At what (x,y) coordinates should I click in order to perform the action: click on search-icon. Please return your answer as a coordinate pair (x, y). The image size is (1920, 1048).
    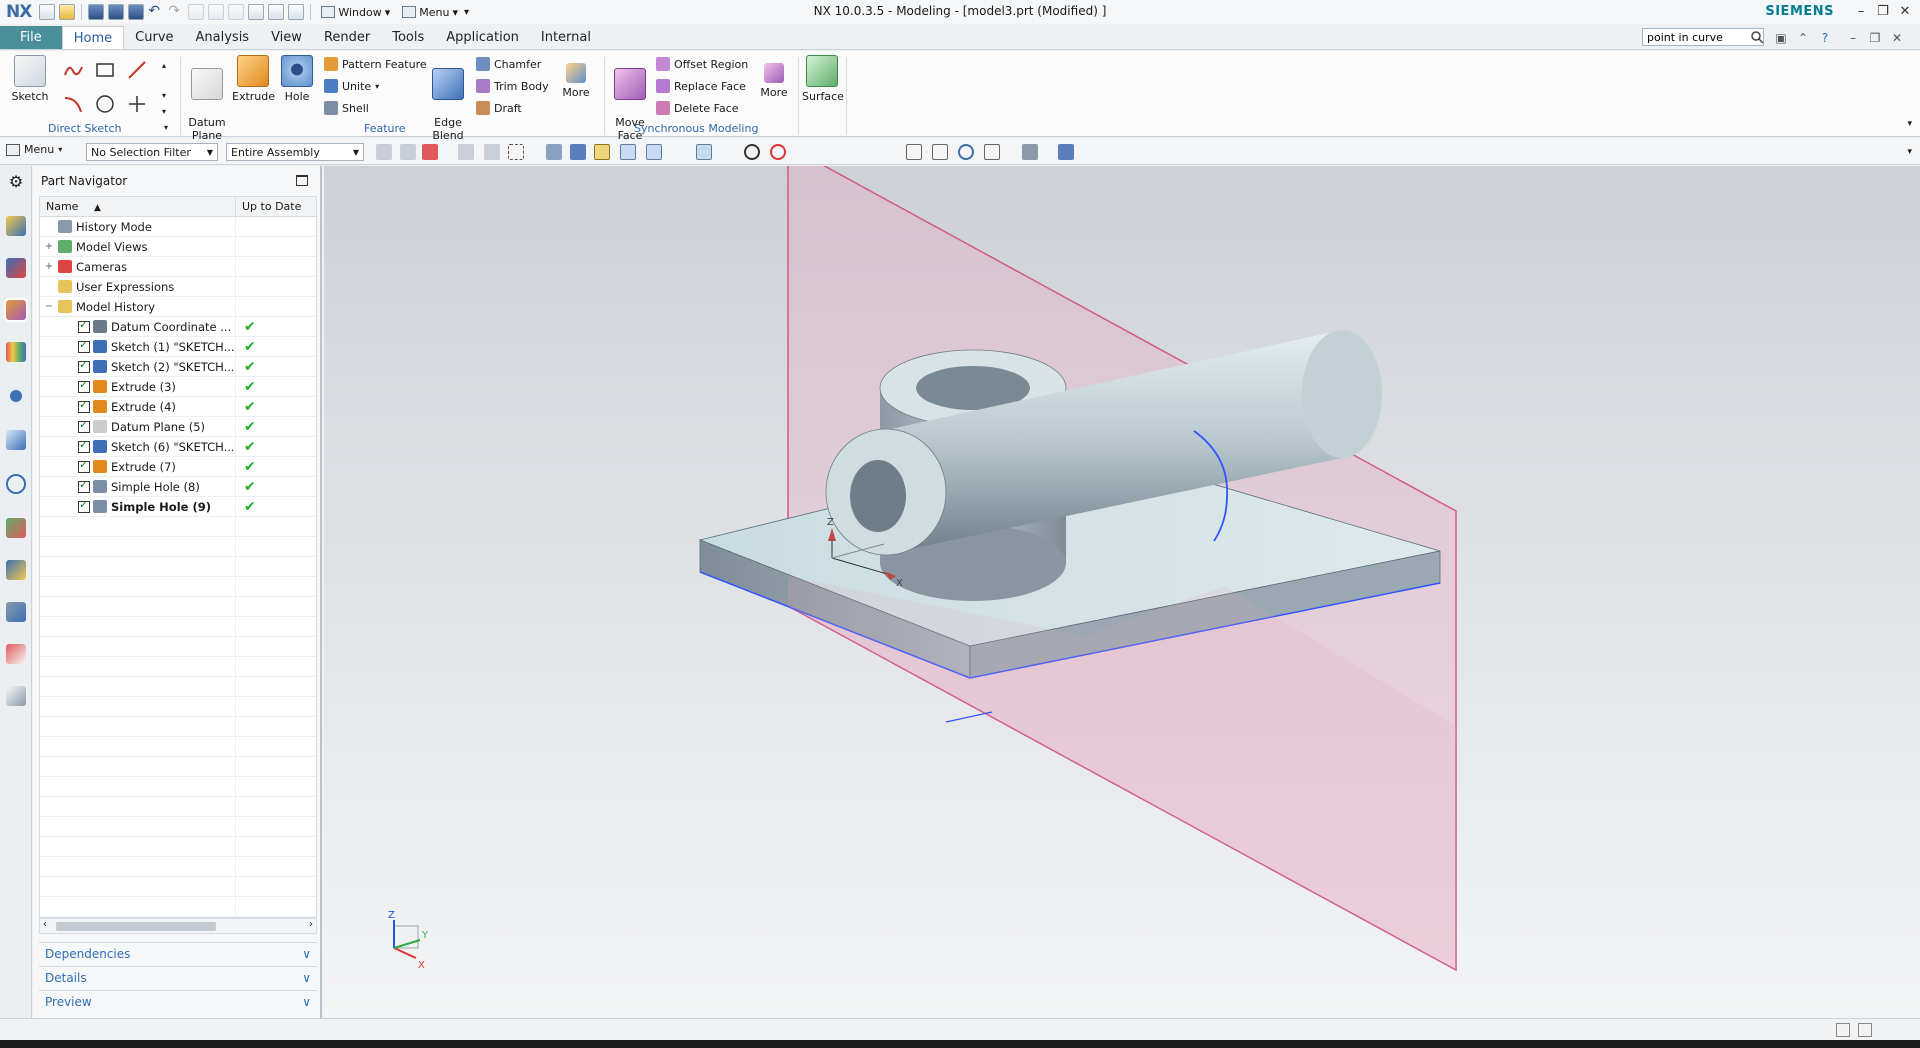
    Looking at the image, I should click on (1757, 37).